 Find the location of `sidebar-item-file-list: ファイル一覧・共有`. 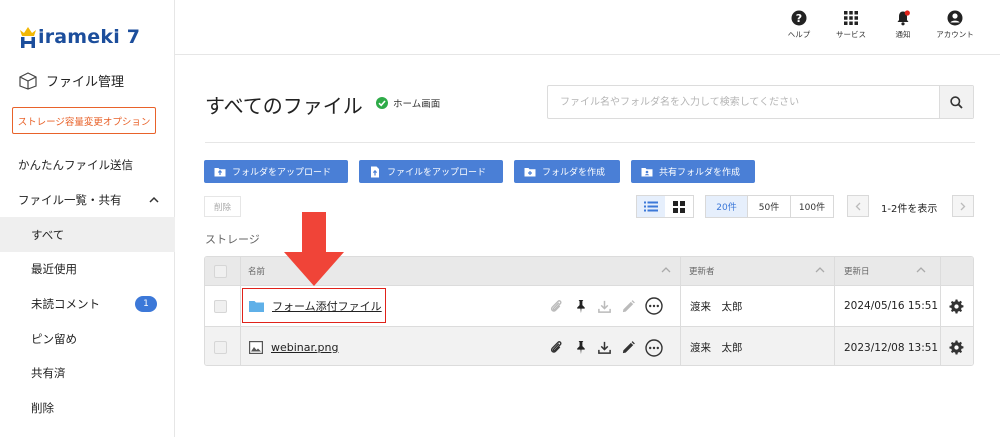

sidebar-item-file-list: ファイル一覧・共有 is located at coordinates (87, 200).